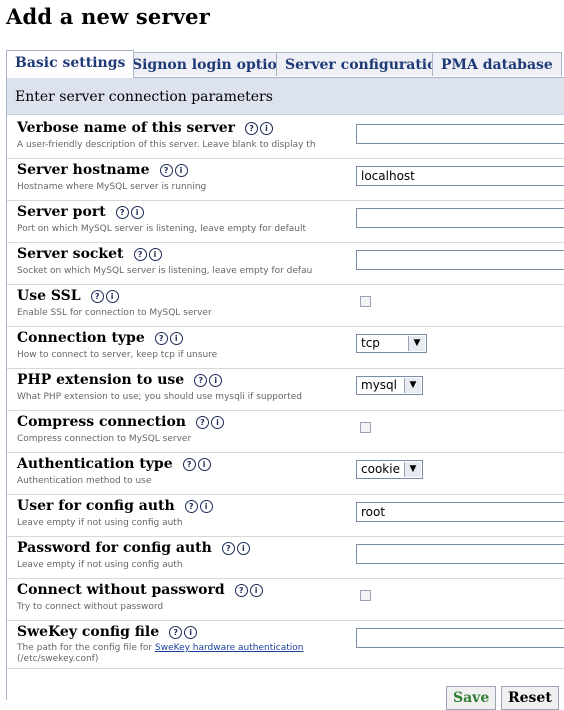 Image resolution: width=564 pixels, height=710 pixels. I want to click on field-label: Compress connection? i, so click(121, 421).